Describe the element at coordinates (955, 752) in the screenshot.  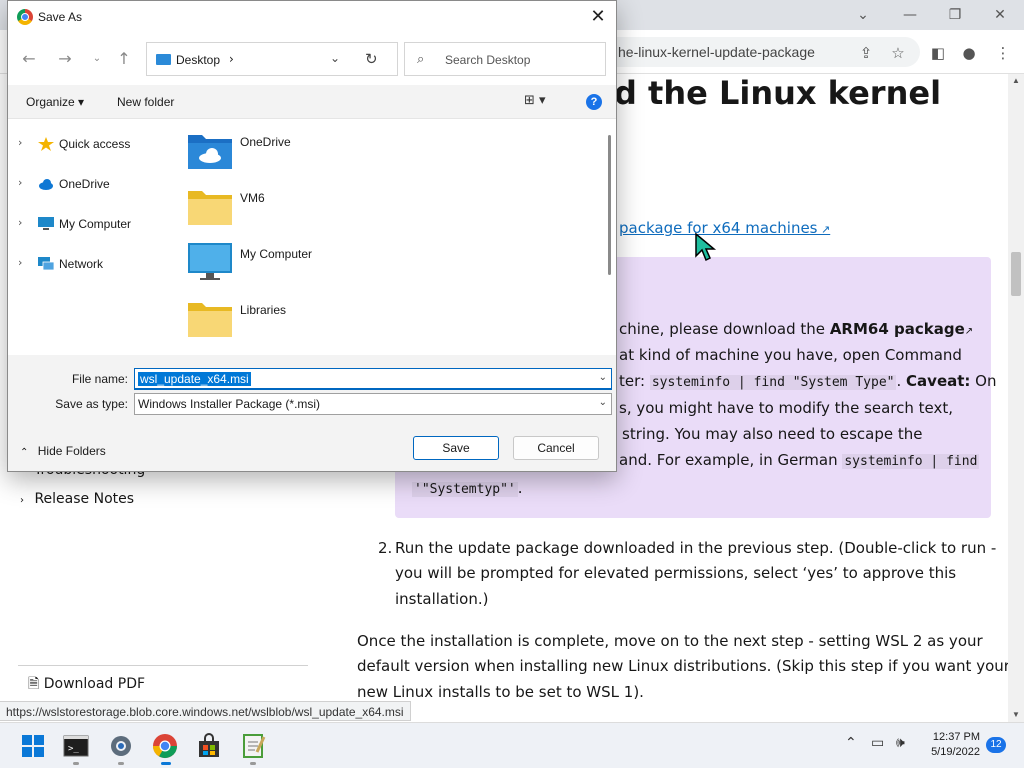
I see `clock-date: 5/19/2022` at that location.